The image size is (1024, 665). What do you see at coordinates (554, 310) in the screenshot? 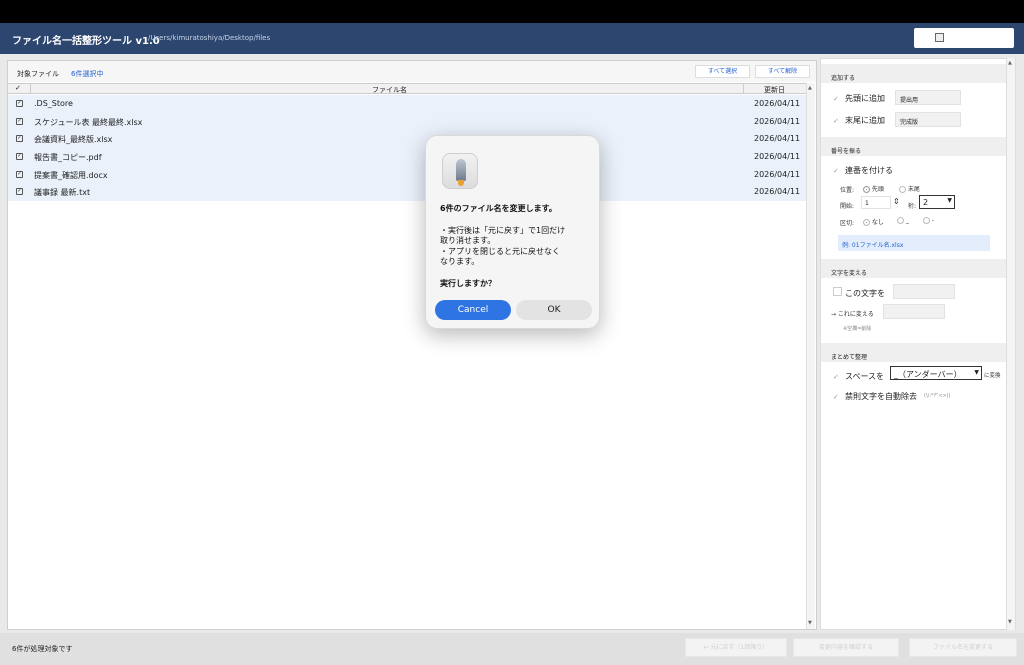
I see `ok-button: OK` at bounding box center [554, 310].